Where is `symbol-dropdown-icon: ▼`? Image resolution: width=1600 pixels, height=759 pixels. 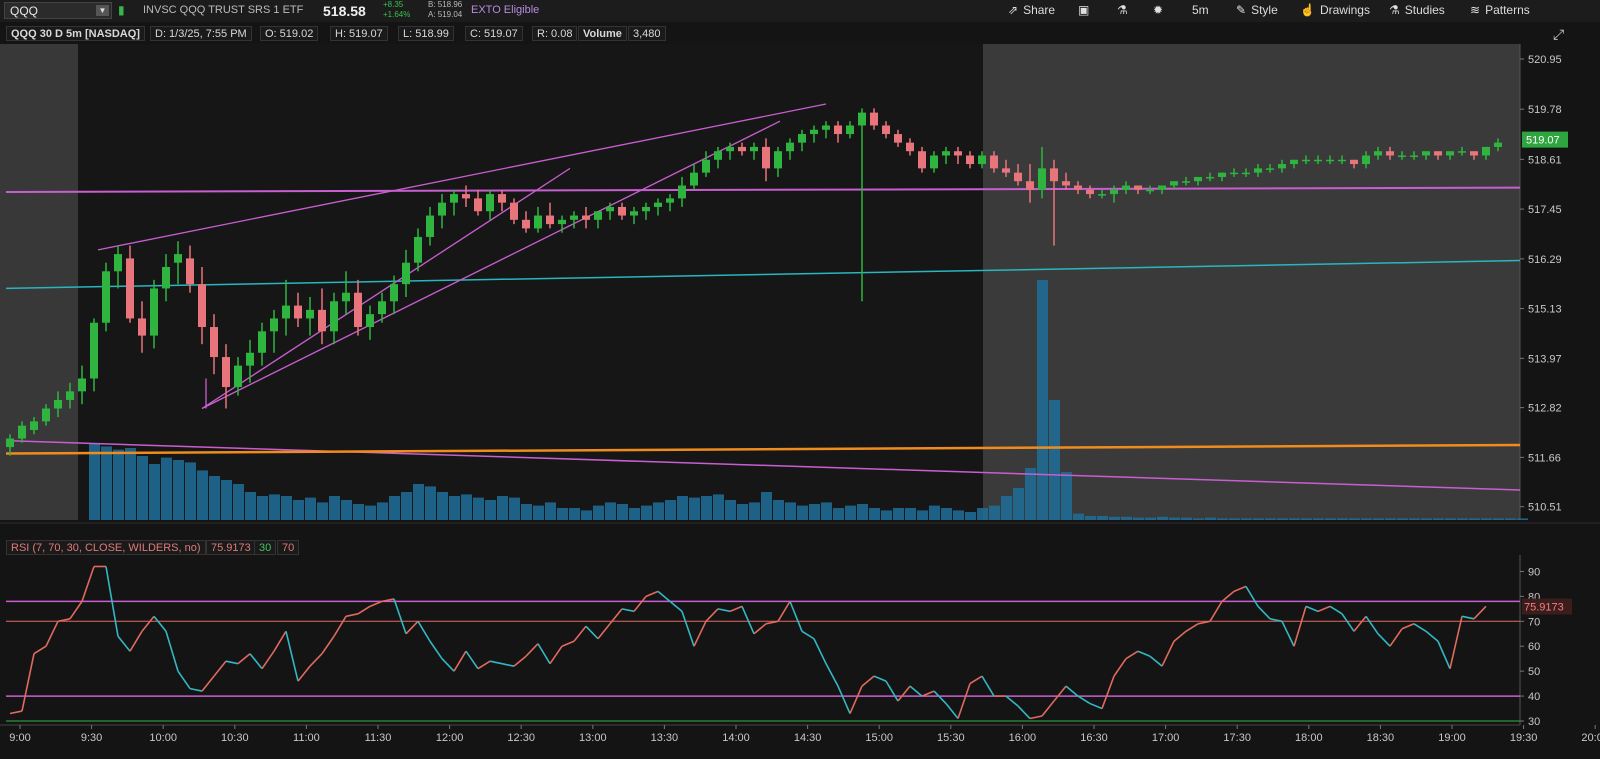 symbol-dropdown-icon: ▼ is located at coordinates (102, 10).